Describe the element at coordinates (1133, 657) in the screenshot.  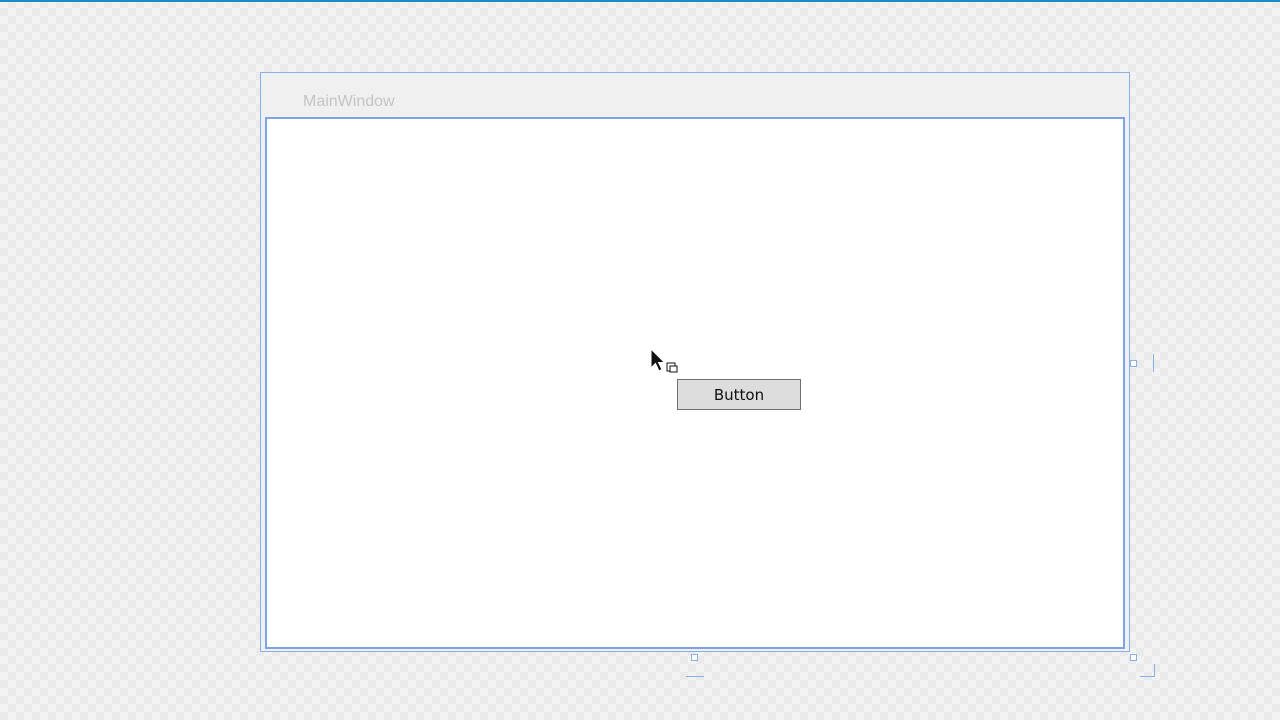
I see `resize-handle-corner` at that location.